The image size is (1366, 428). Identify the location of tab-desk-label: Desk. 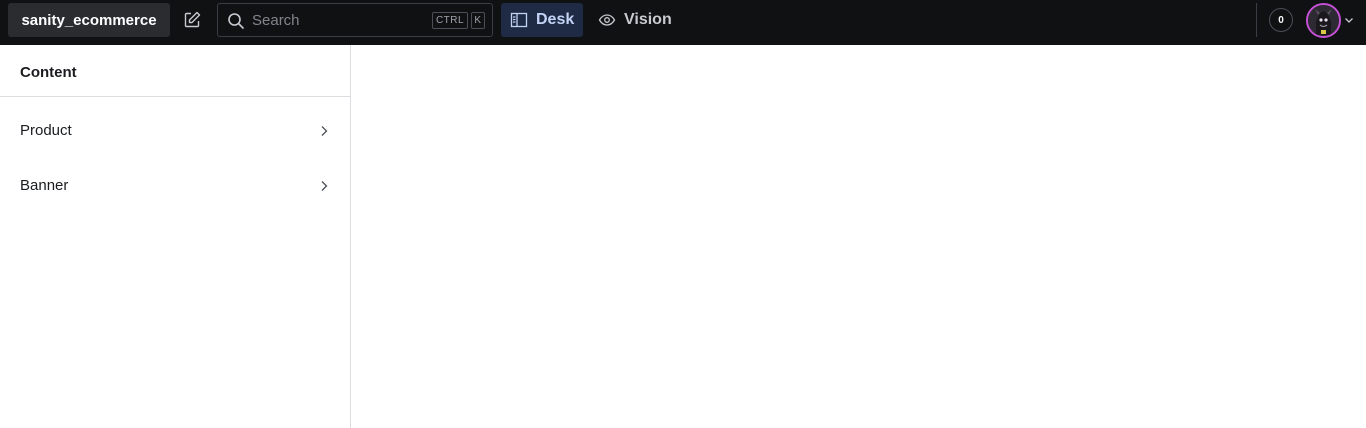
(555, 19).